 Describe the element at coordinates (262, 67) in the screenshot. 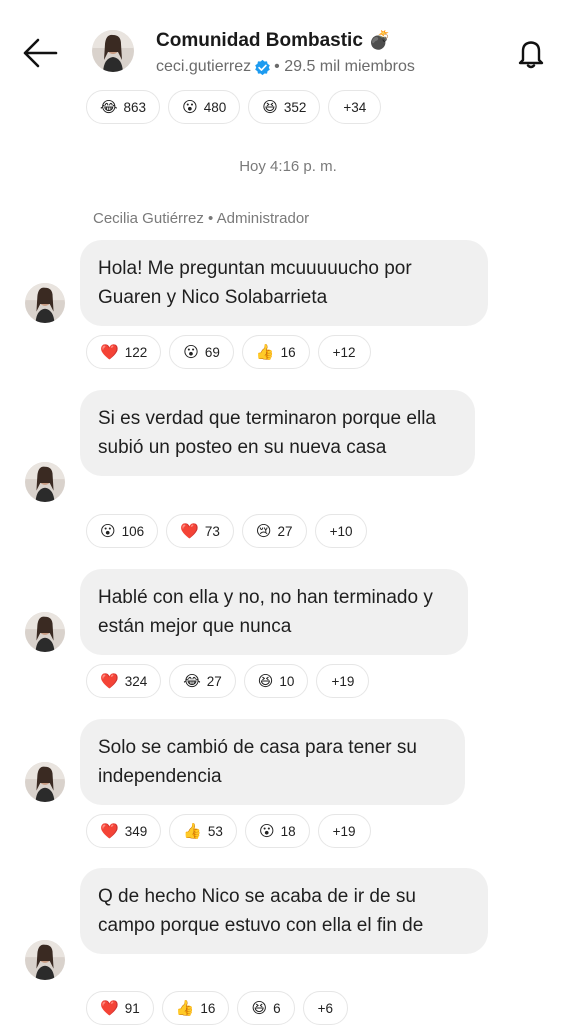

I see `verified-badge-icon` at that location.